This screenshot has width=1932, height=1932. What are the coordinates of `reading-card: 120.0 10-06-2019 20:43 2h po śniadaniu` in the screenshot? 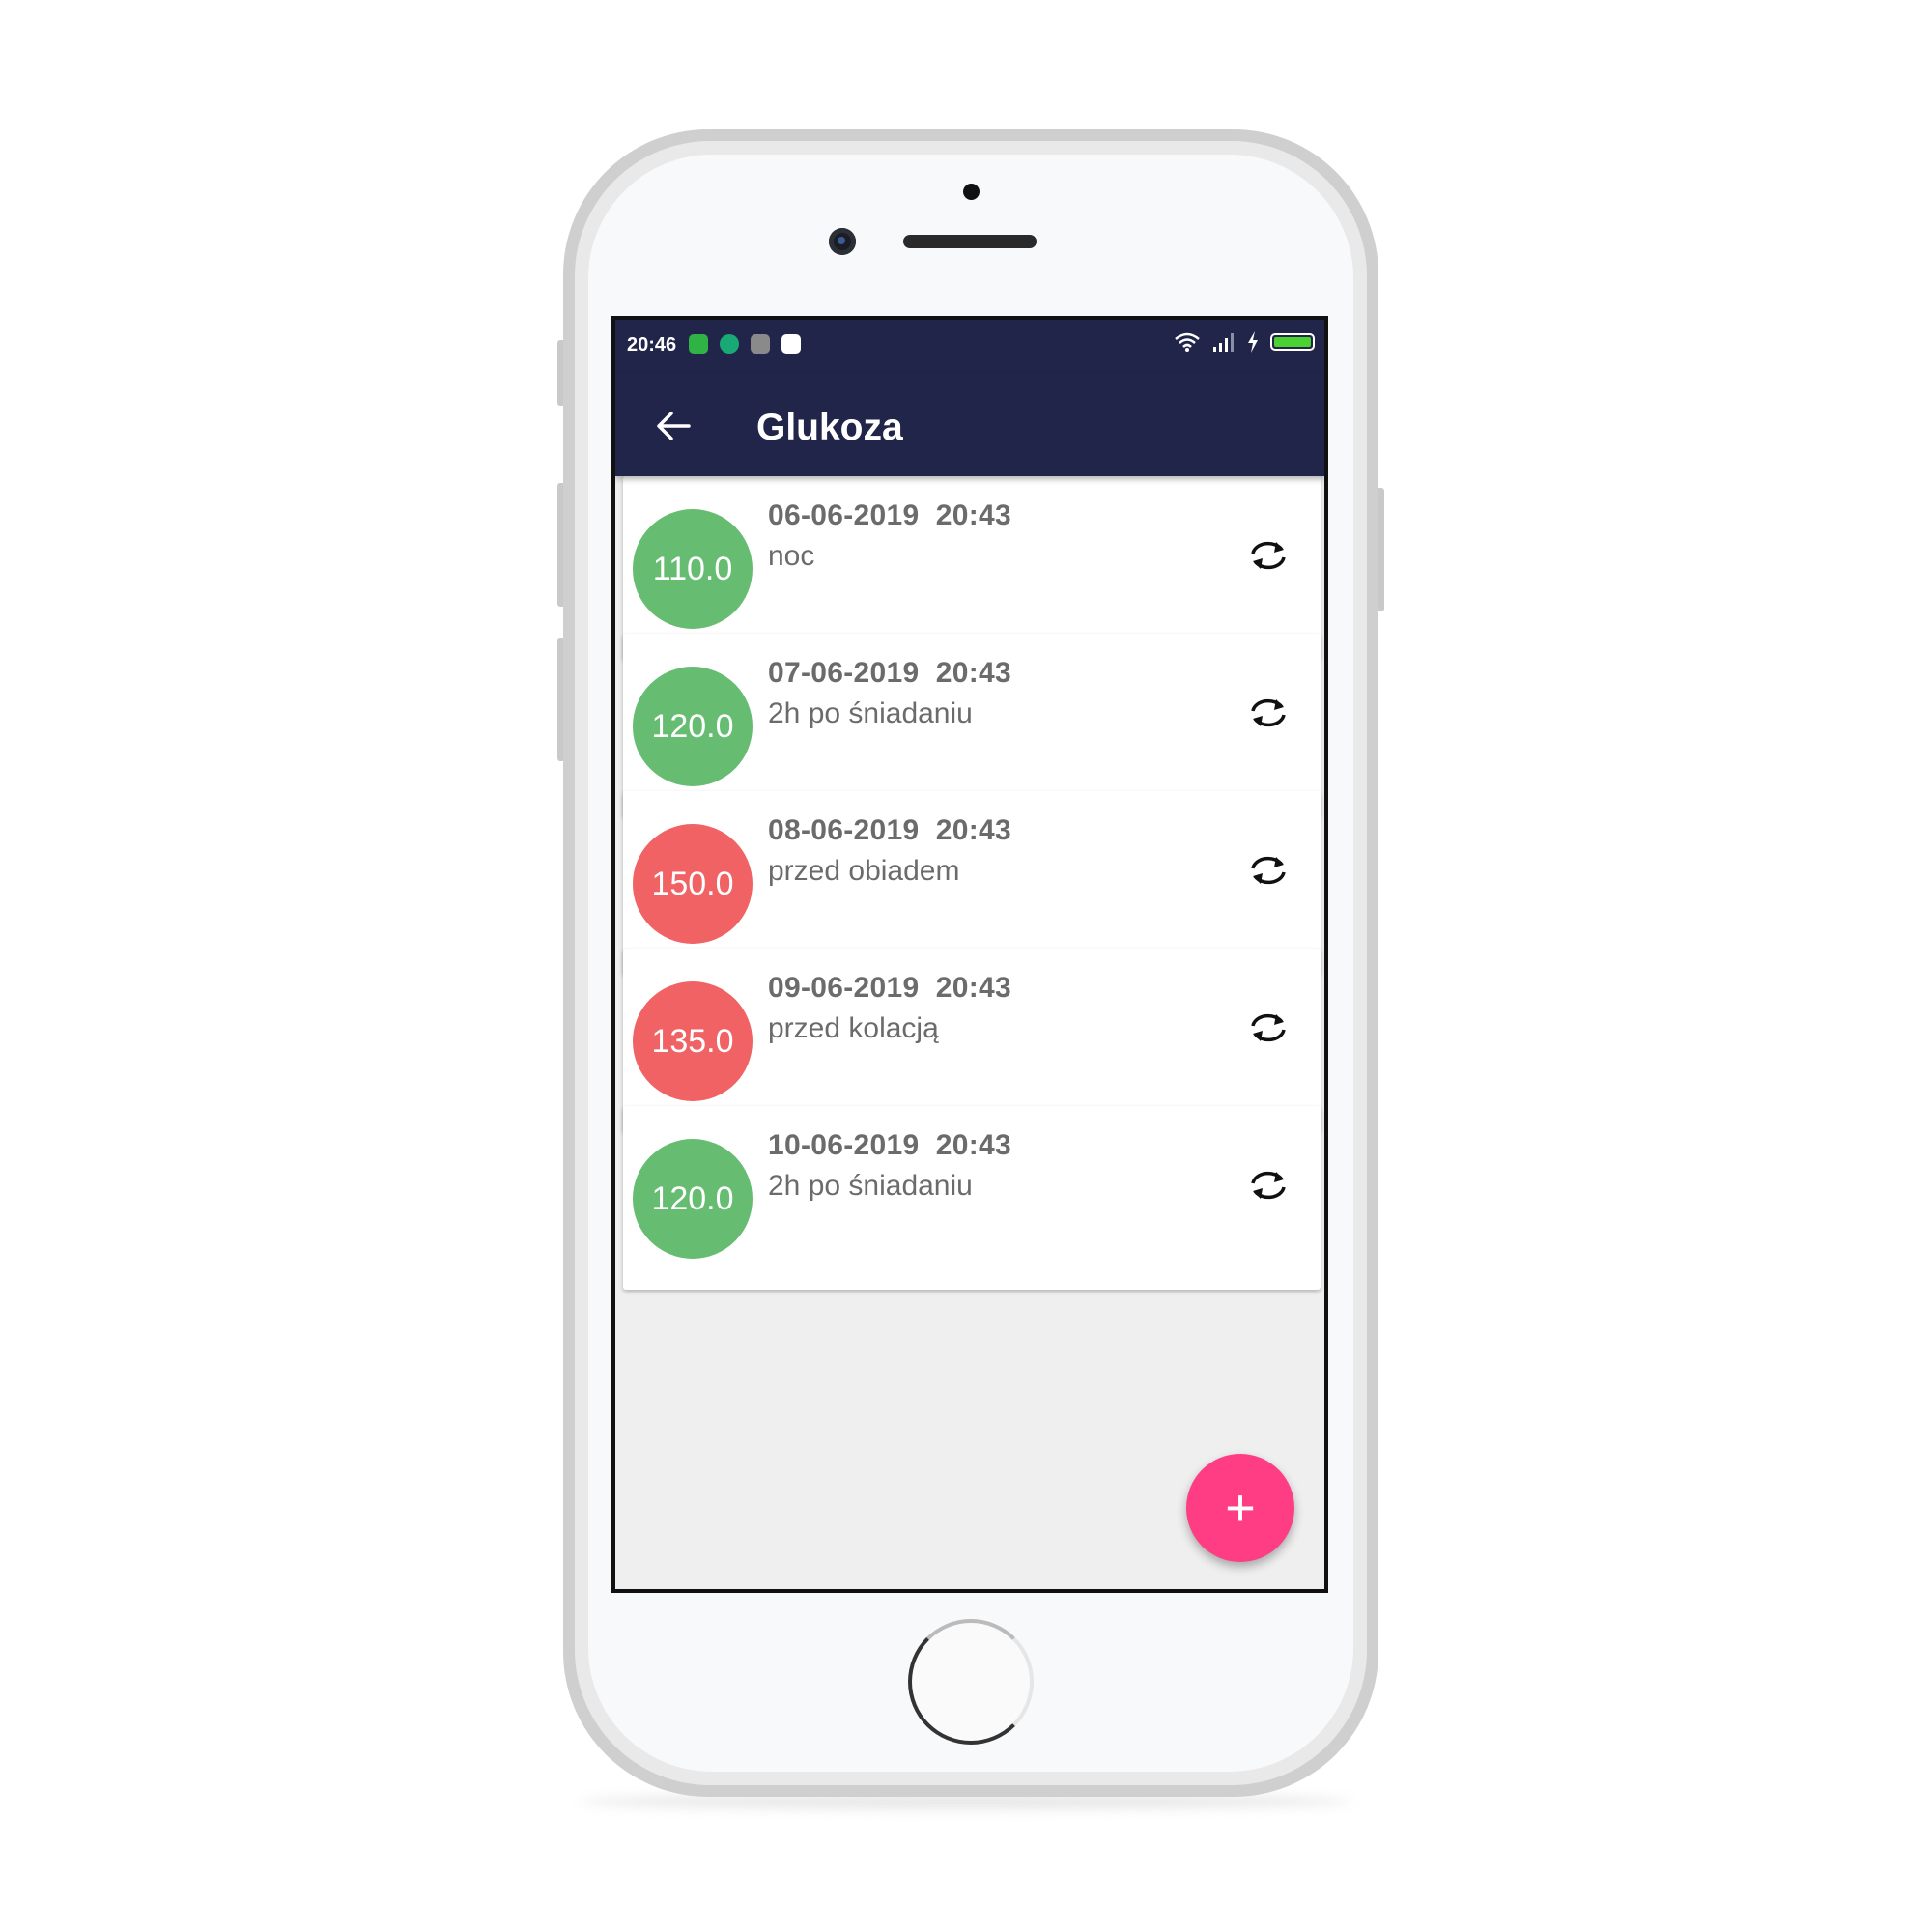 It's located at (972, 1198).